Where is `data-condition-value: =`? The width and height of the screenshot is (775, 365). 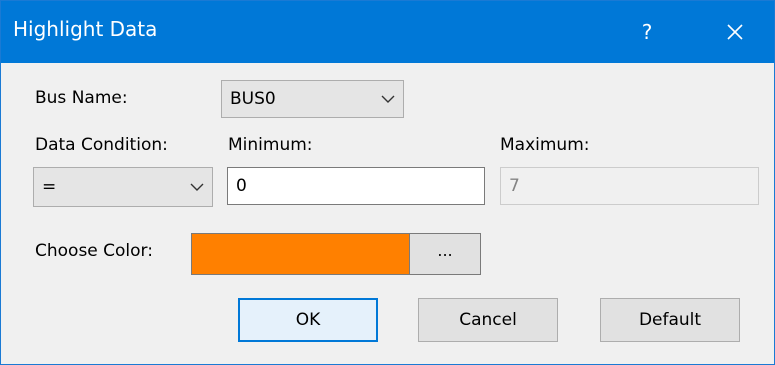
data-condition-value: = is located at coordinates (49, 187).